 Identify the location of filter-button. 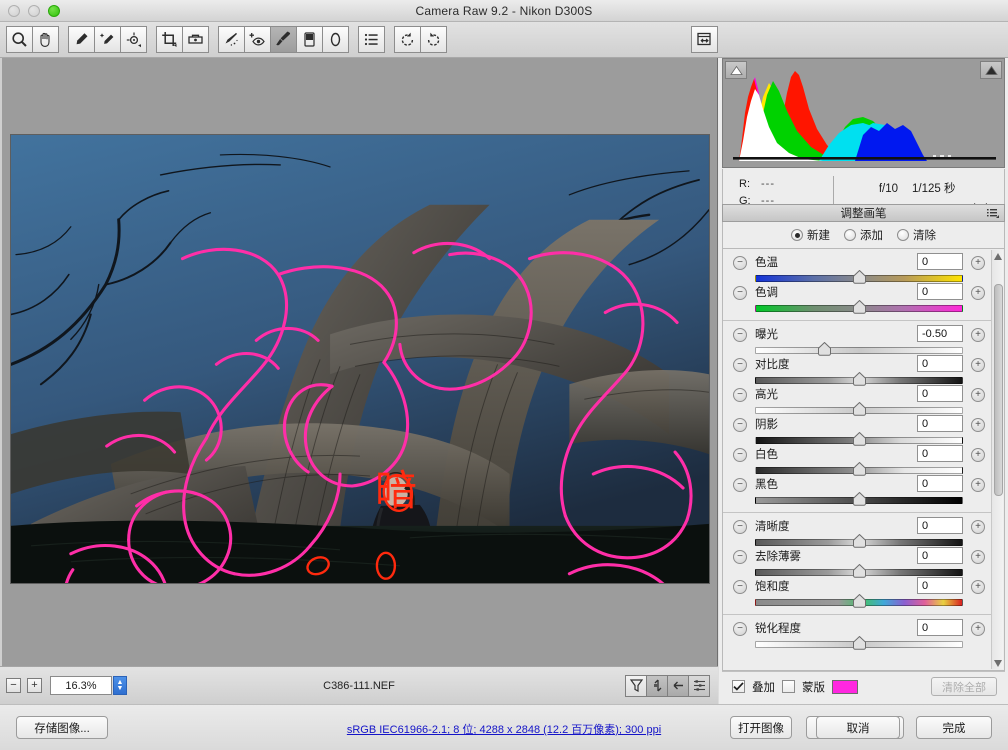
(636, 685).